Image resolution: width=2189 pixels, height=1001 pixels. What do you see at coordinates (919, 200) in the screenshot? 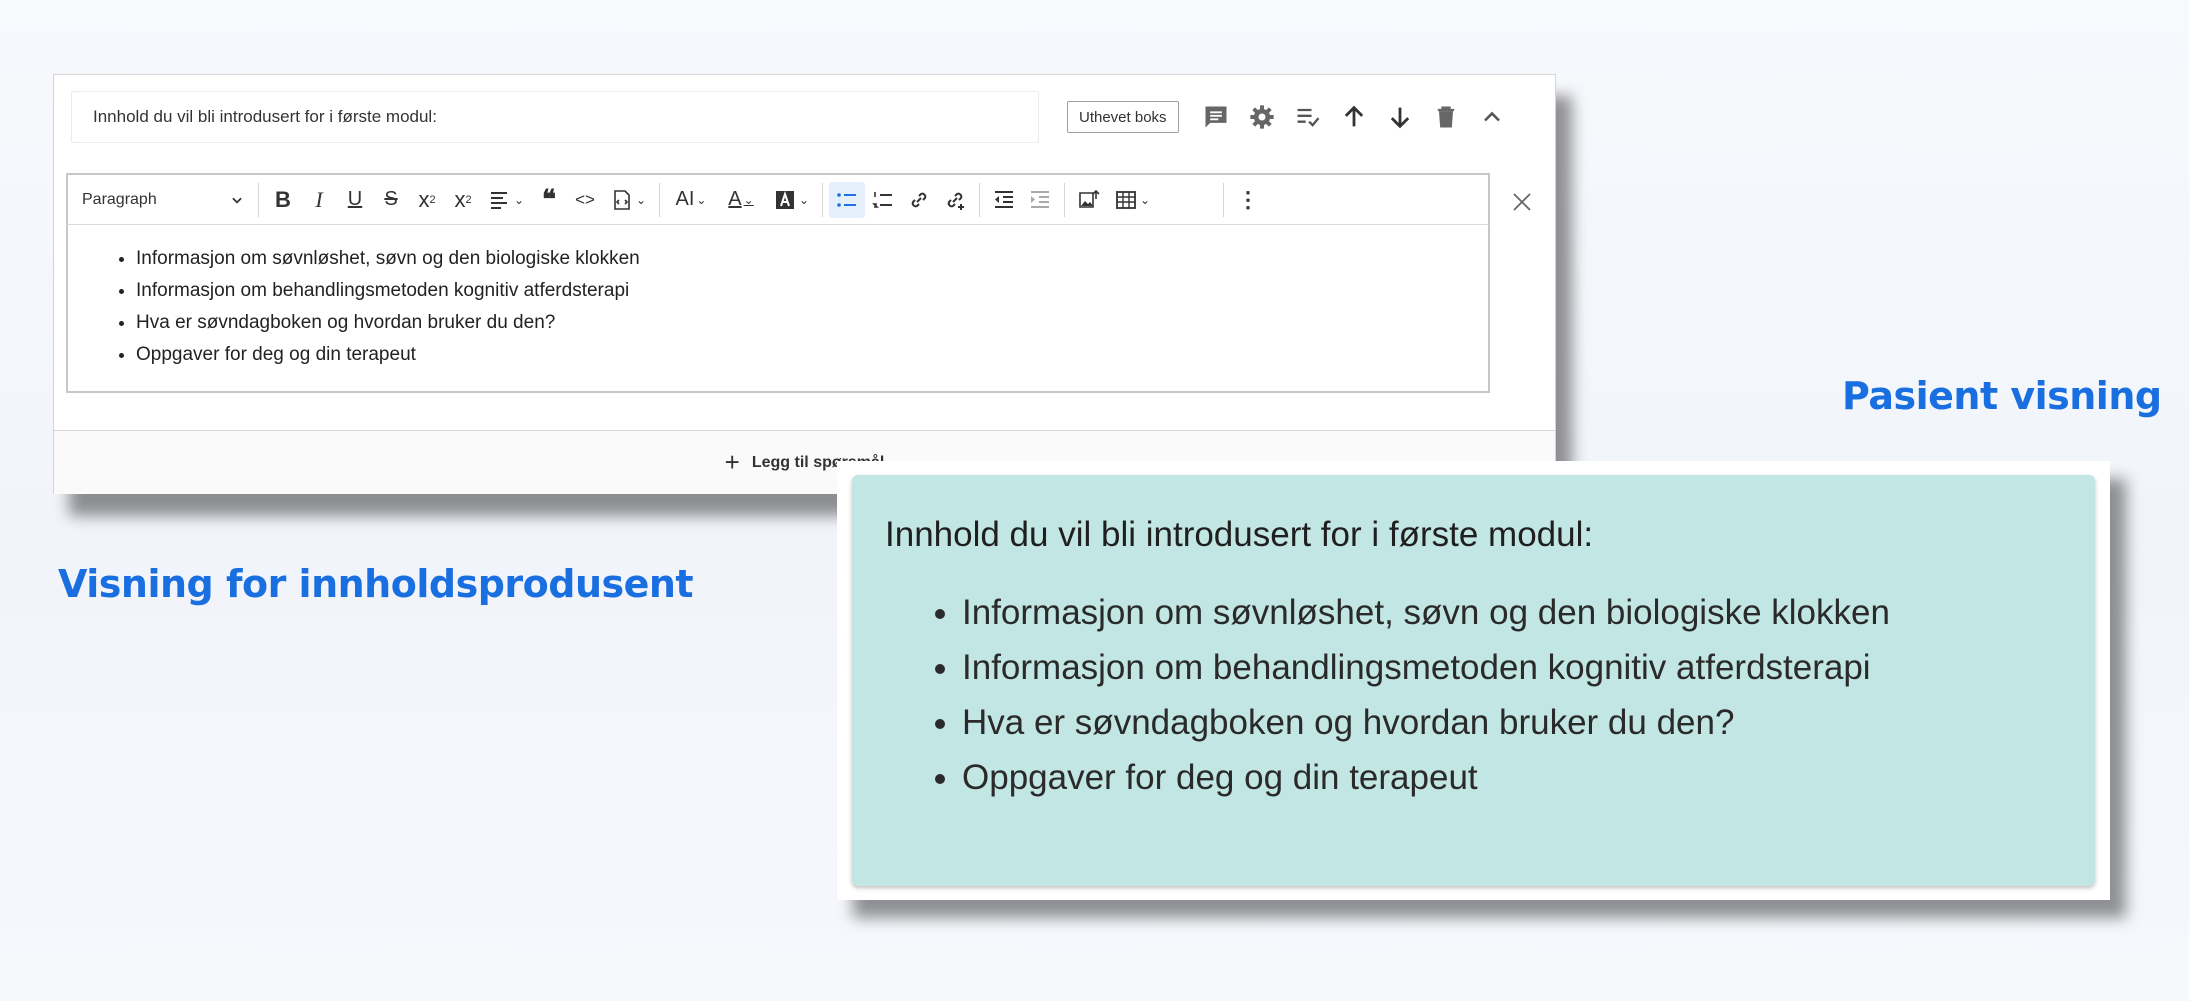
I see `link-icon` at bounding box center [919, 200].